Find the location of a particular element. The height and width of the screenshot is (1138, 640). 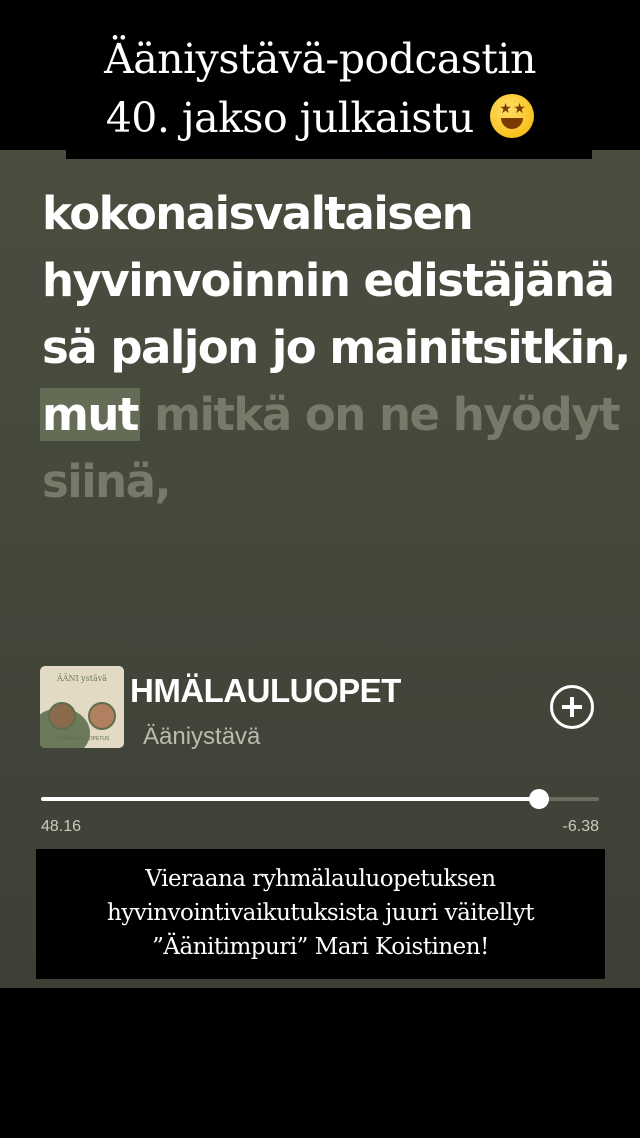

lyric-line-1: kokonaisvaltaisen is located at coordinates (258, 213).